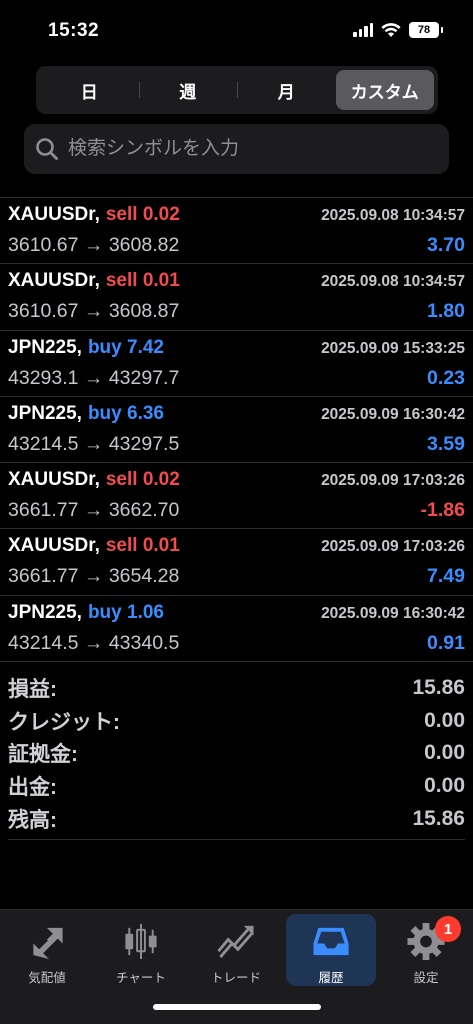 This screenshot has width=473, height=1024. I want to click on summary-row-margin: 証拠金: 0.00, so click(236, 753).